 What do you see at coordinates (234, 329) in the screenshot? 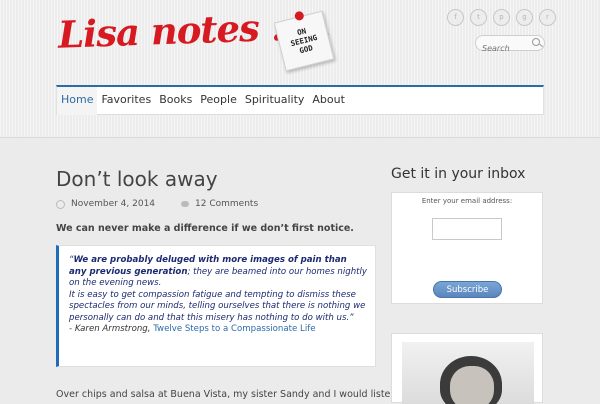
I see `book-link: Twelve Steps to a Compassionate Life` at bounding box center [234, 329].